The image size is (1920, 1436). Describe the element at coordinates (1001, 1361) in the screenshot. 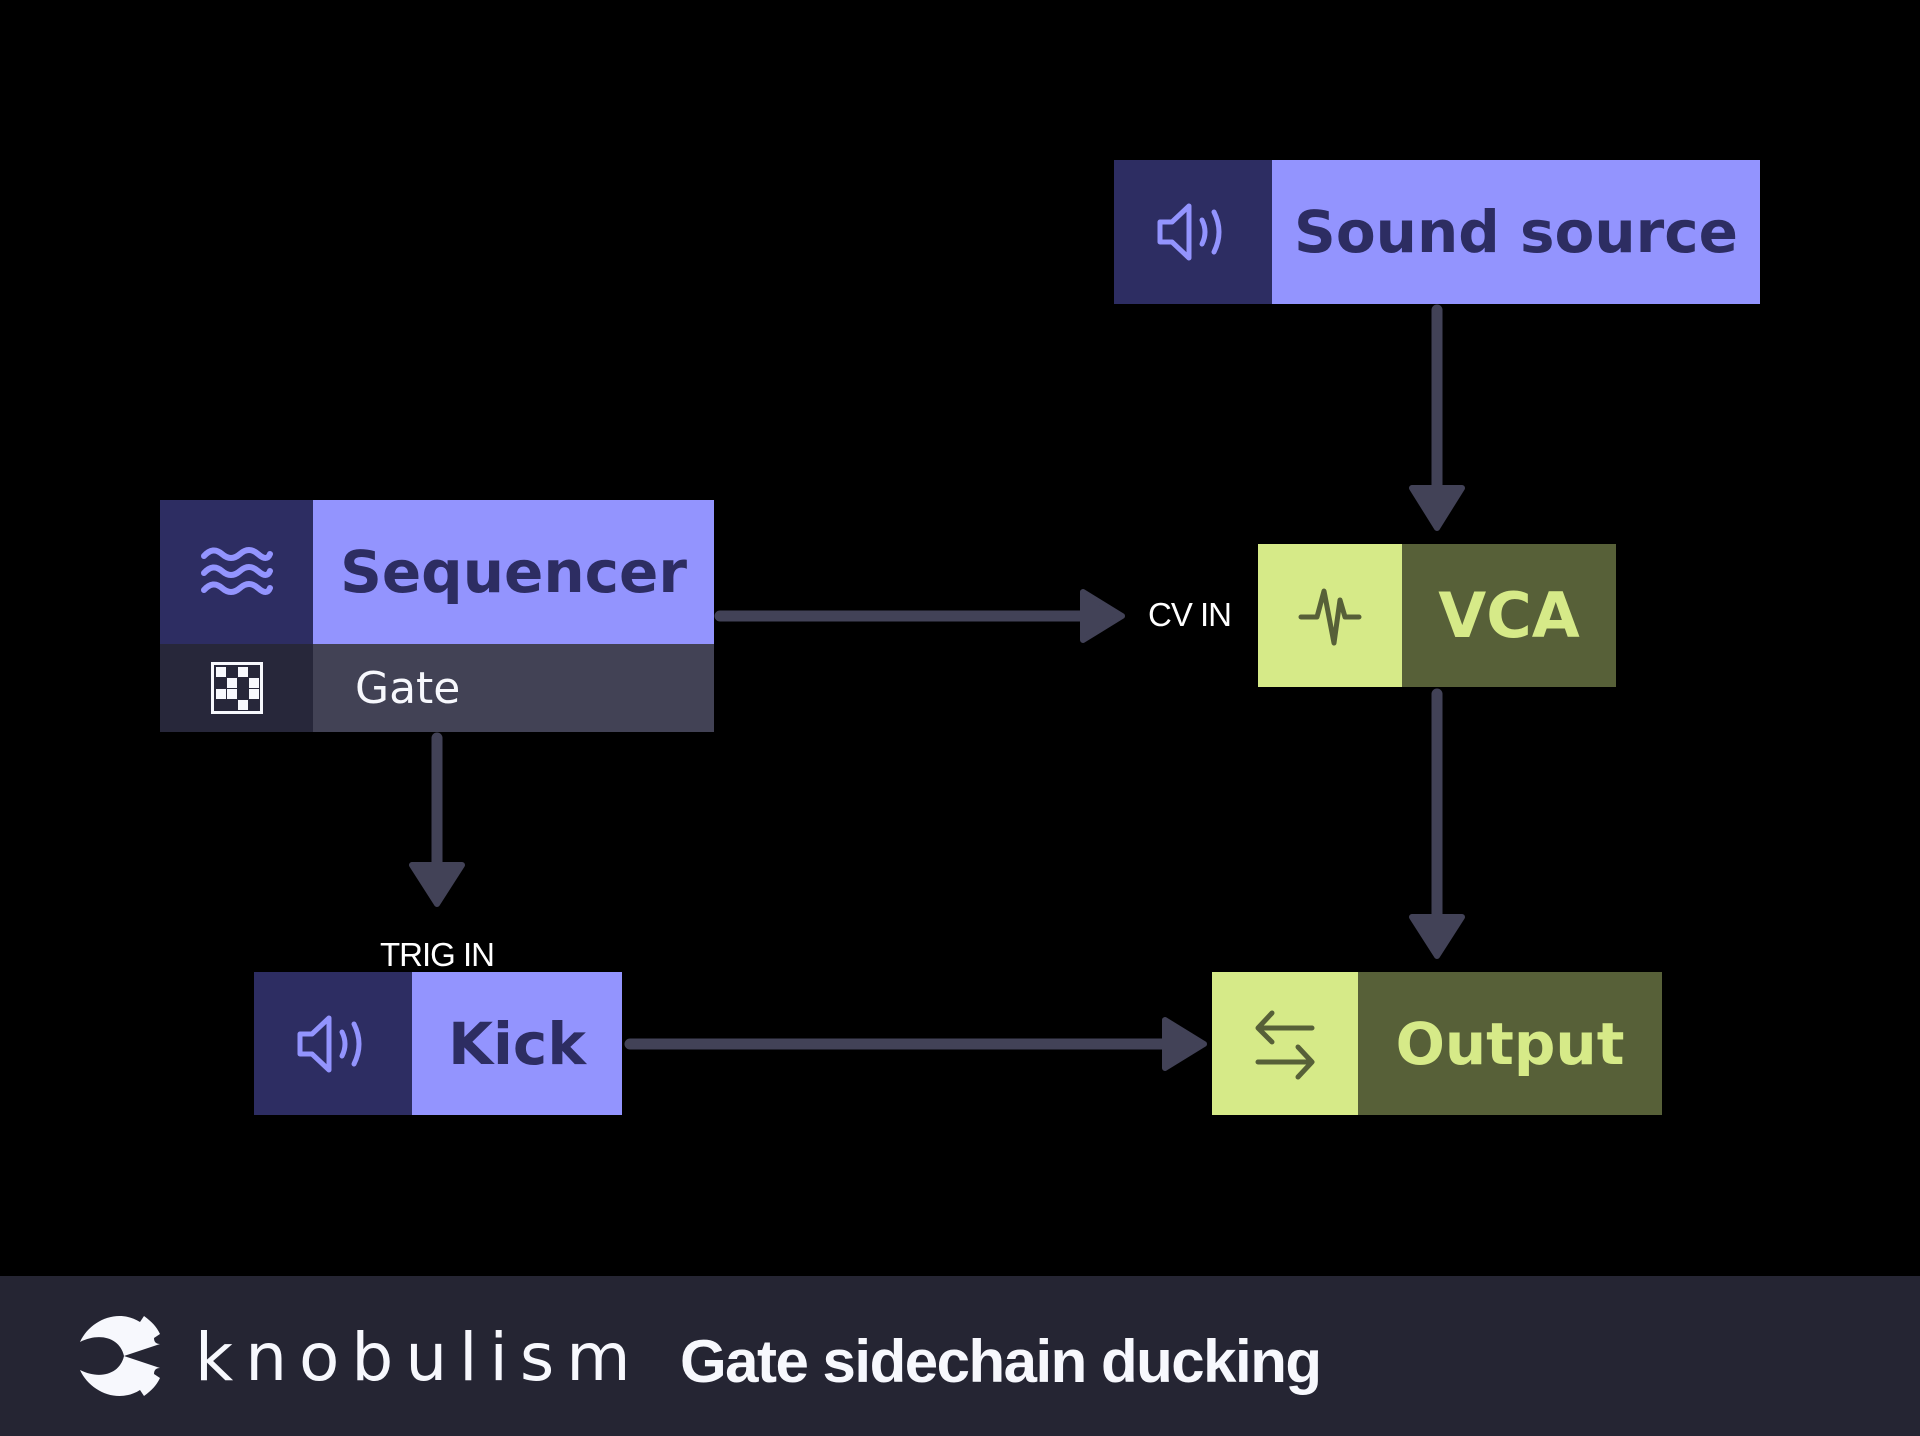

I see `diagram-title: Gate sidechain ducking` at that location.